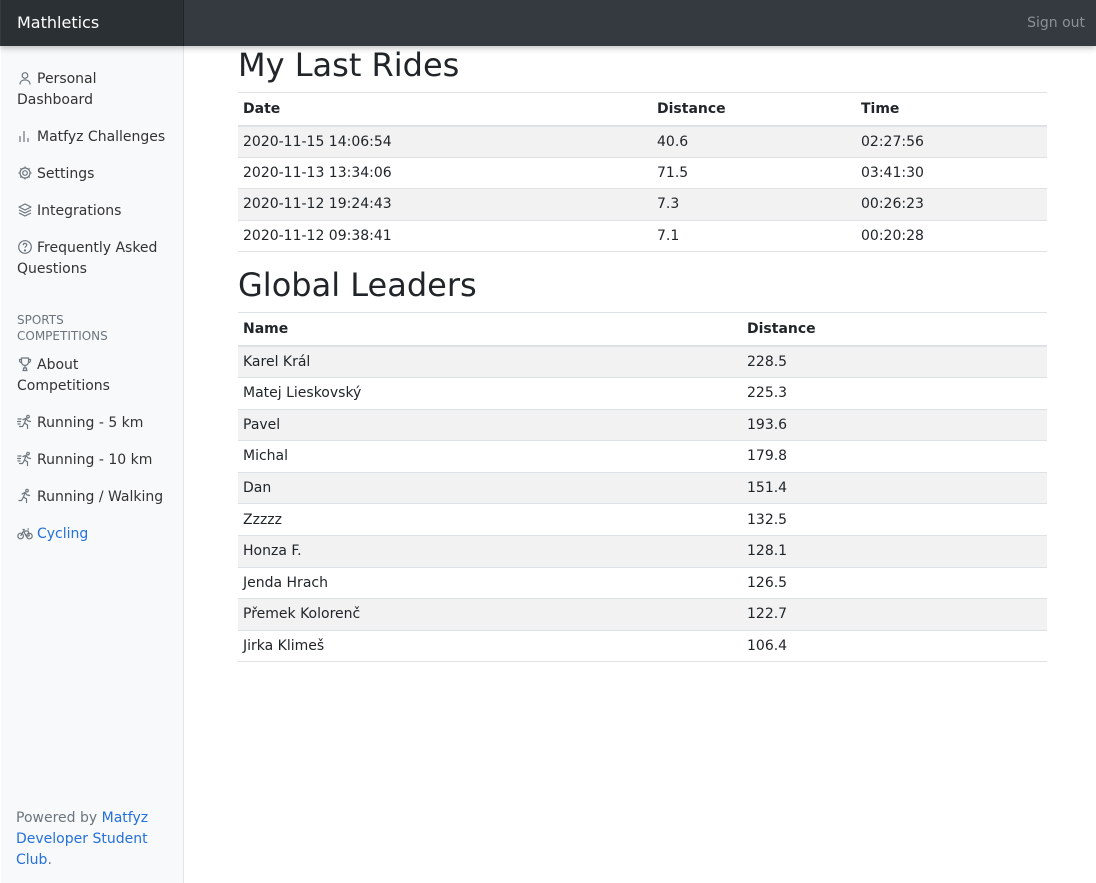 This screenshot has width=1096, height=883. What do you see at coordinates (490, 456) in the screenshot?
I see `leader-name: Michal` at bounding box center [490, 456].